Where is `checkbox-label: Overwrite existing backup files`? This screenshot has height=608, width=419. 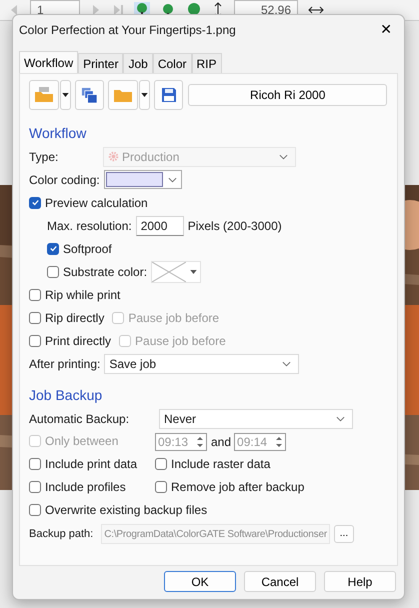 checkbox-label: Overwrite existing backup files is located at coordinates (126, 509).